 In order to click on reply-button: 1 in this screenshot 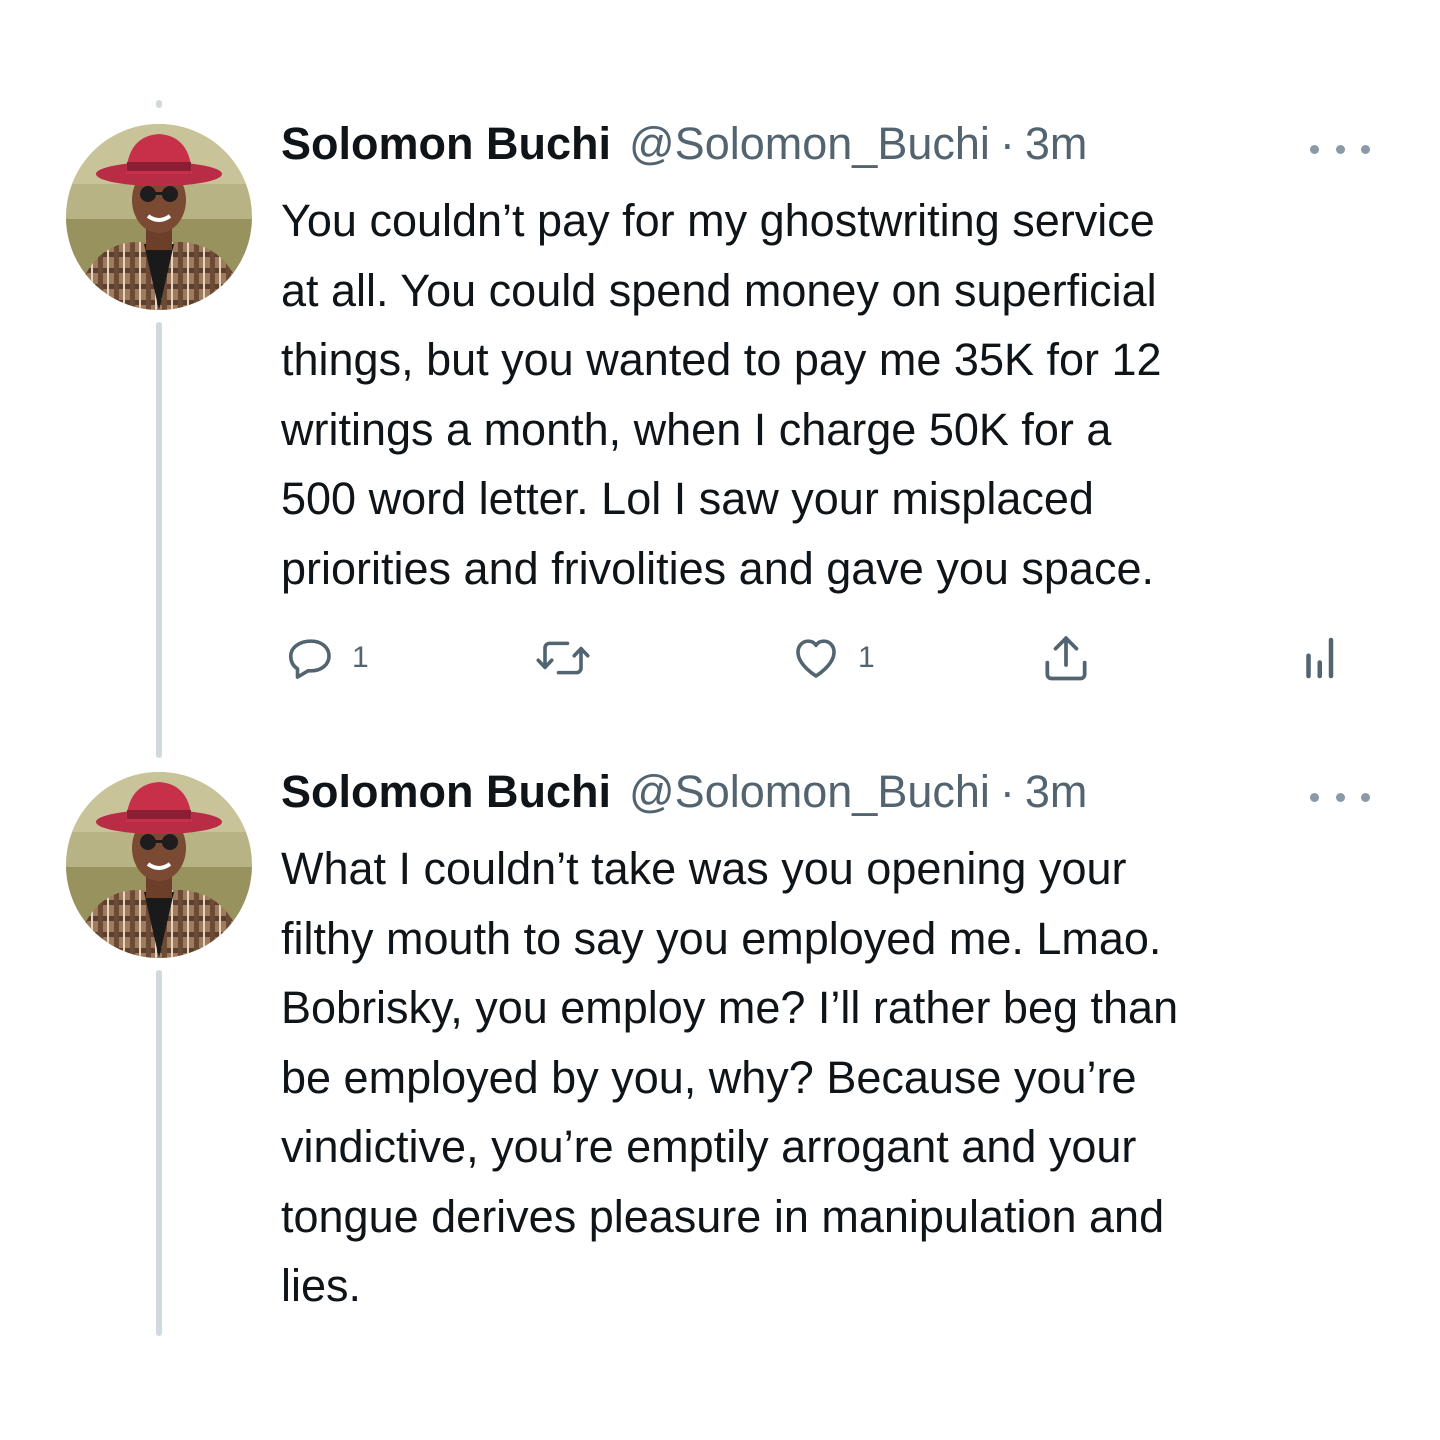, I will do `click(326, 658)`.